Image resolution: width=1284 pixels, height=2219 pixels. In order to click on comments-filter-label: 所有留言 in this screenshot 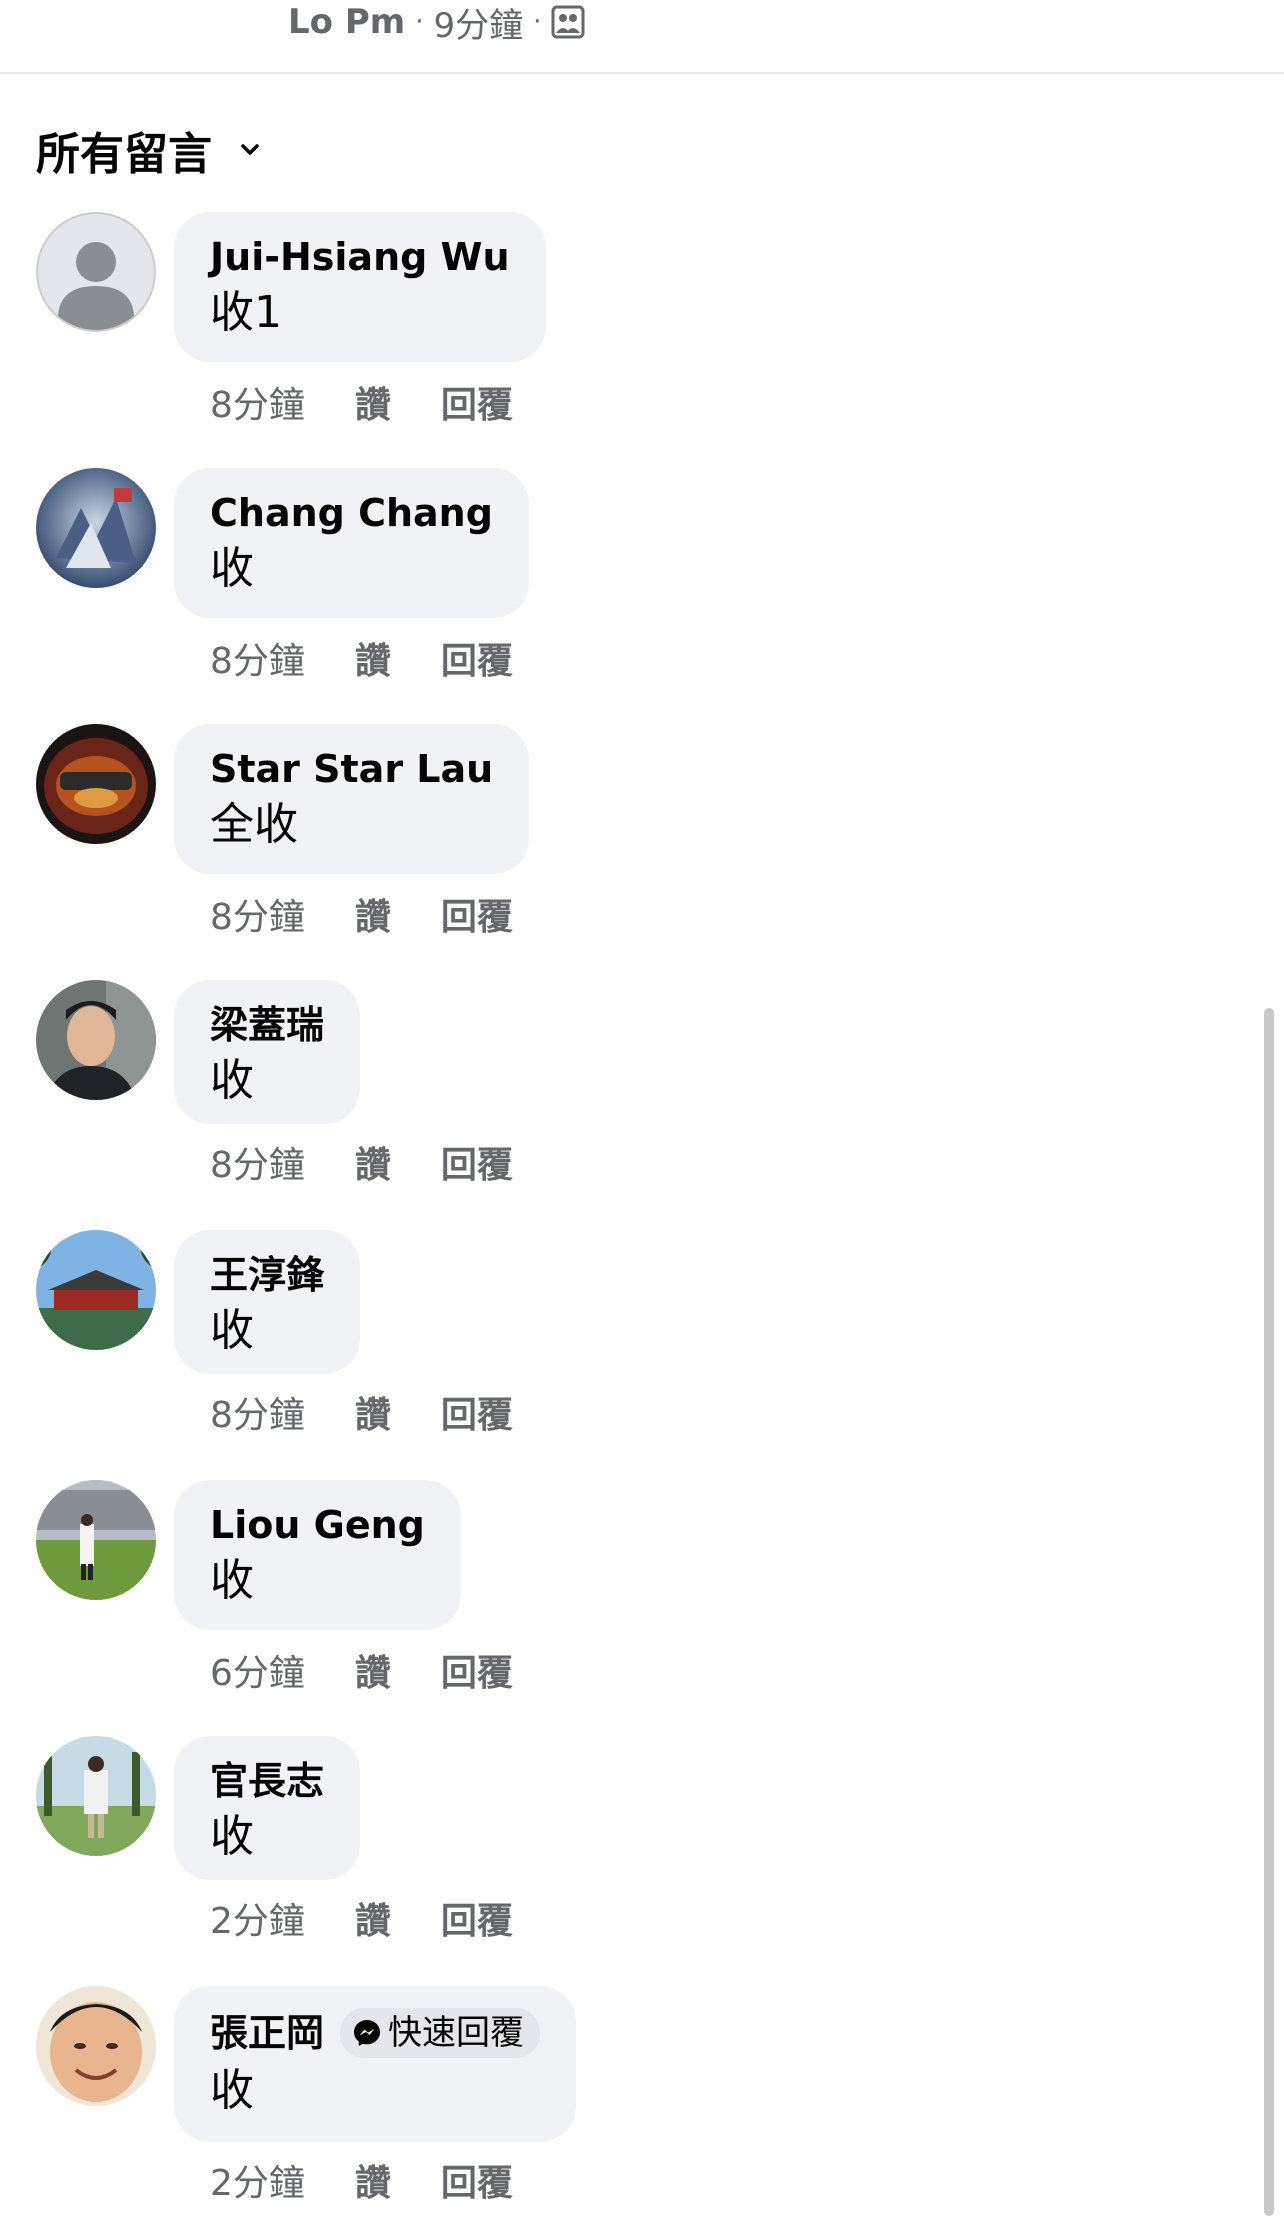, I will do `click(124, 154)`.